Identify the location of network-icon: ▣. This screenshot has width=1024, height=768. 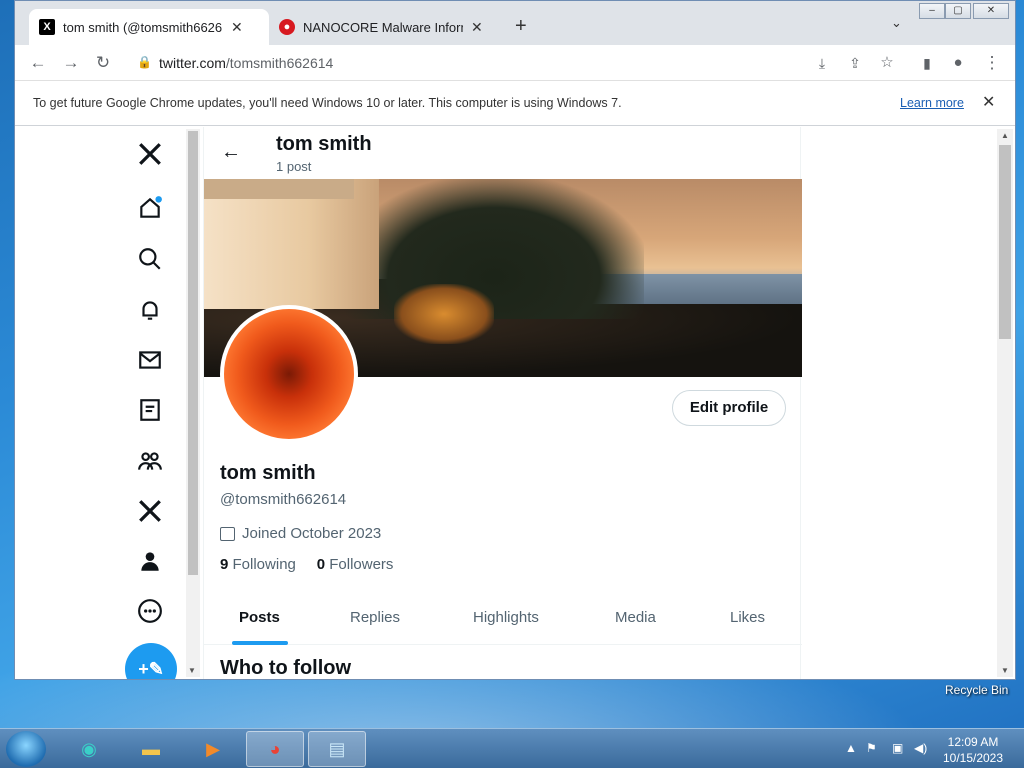
(897, 748).